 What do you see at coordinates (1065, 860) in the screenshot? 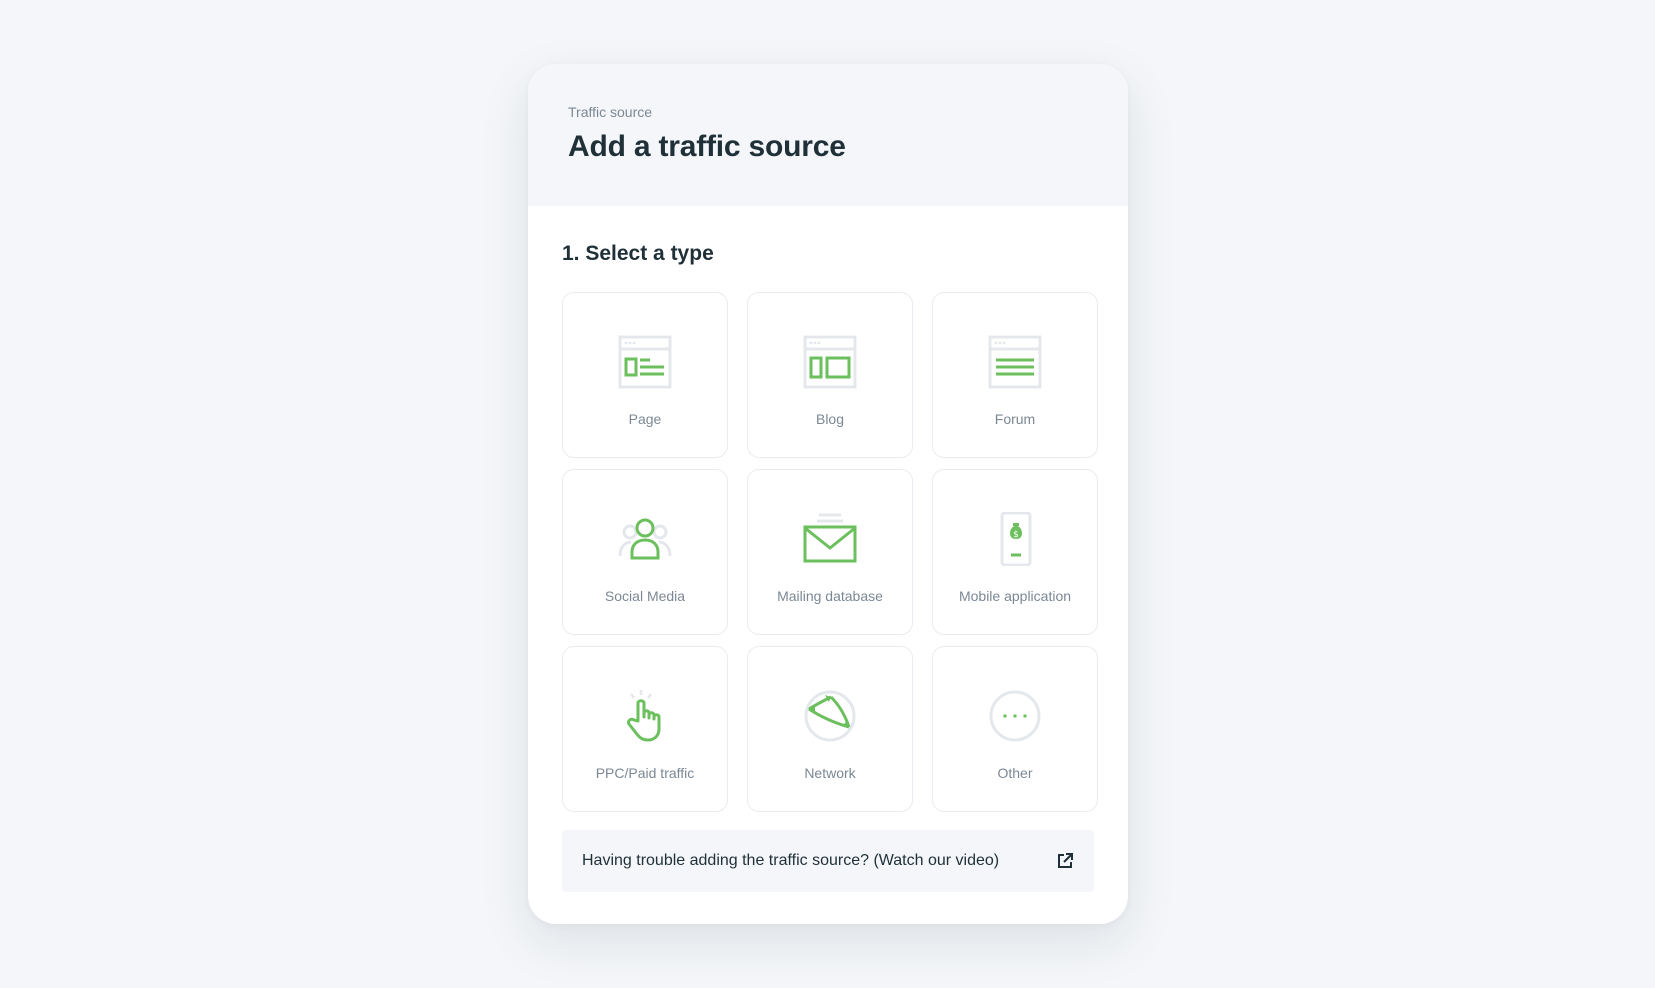
I see `external-link-icon` at bounding box center [1065, 860].